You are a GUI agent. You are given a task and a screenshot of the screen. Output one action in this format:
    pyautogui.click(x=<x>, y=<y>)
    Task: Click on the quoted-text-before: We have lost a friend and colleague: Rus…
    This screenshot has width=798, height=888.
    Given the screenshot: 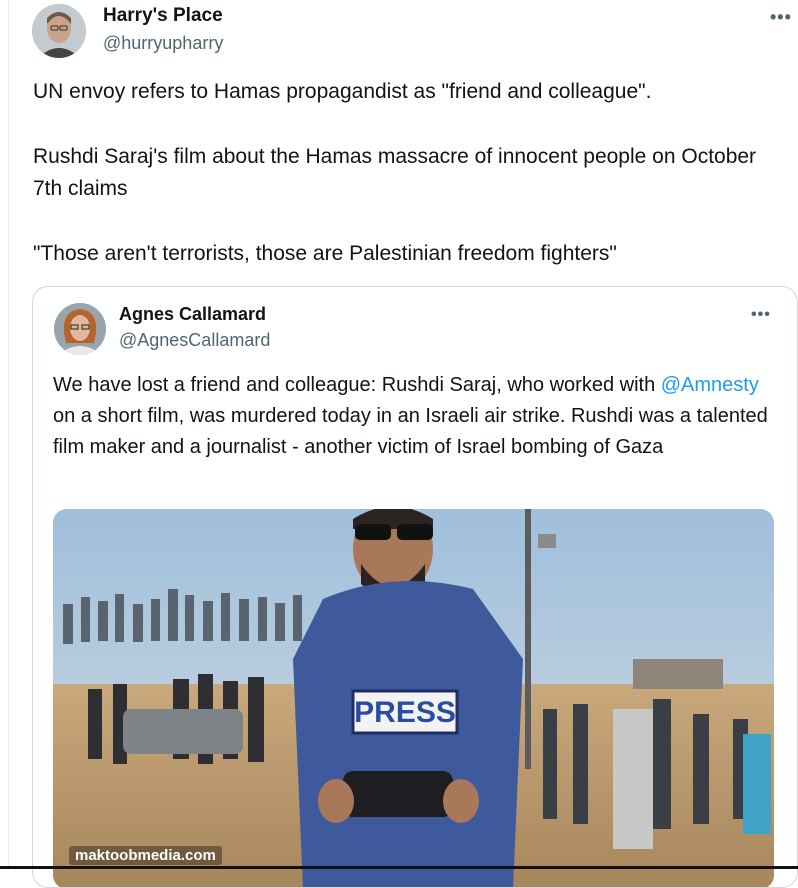 What is the action you would take?
    pyautogui.click(x=357, y=385)
    